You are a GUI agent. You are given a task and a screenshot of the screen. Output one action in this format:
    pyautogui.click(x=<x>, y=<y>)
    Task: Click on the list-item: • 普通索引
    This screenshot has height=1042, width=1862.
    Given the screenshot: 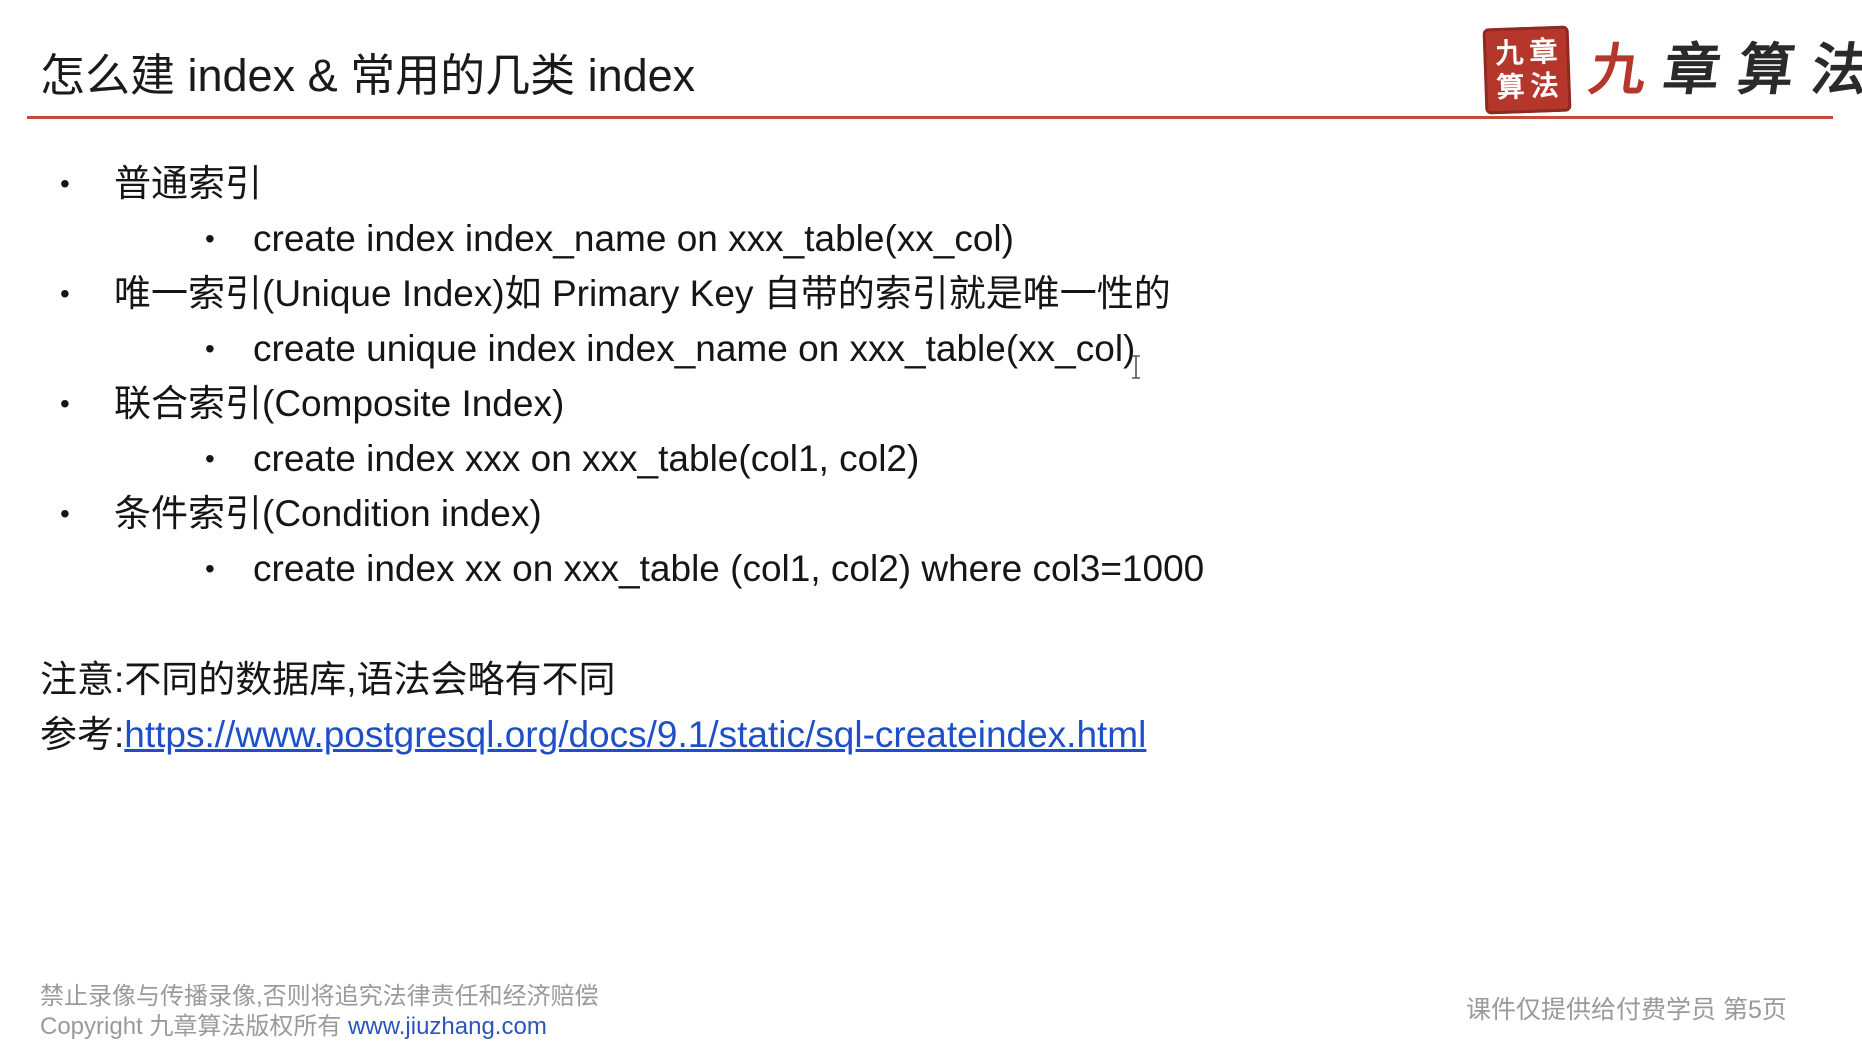 What is the action you would take?
    pyautogui.click(x=161, y=184)
    